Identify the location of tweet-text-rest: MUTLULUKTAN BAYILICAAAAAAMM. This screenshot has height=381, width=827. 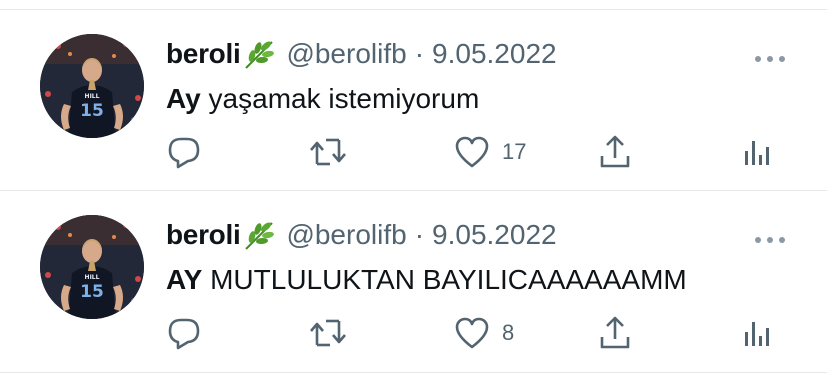
(444, 279).